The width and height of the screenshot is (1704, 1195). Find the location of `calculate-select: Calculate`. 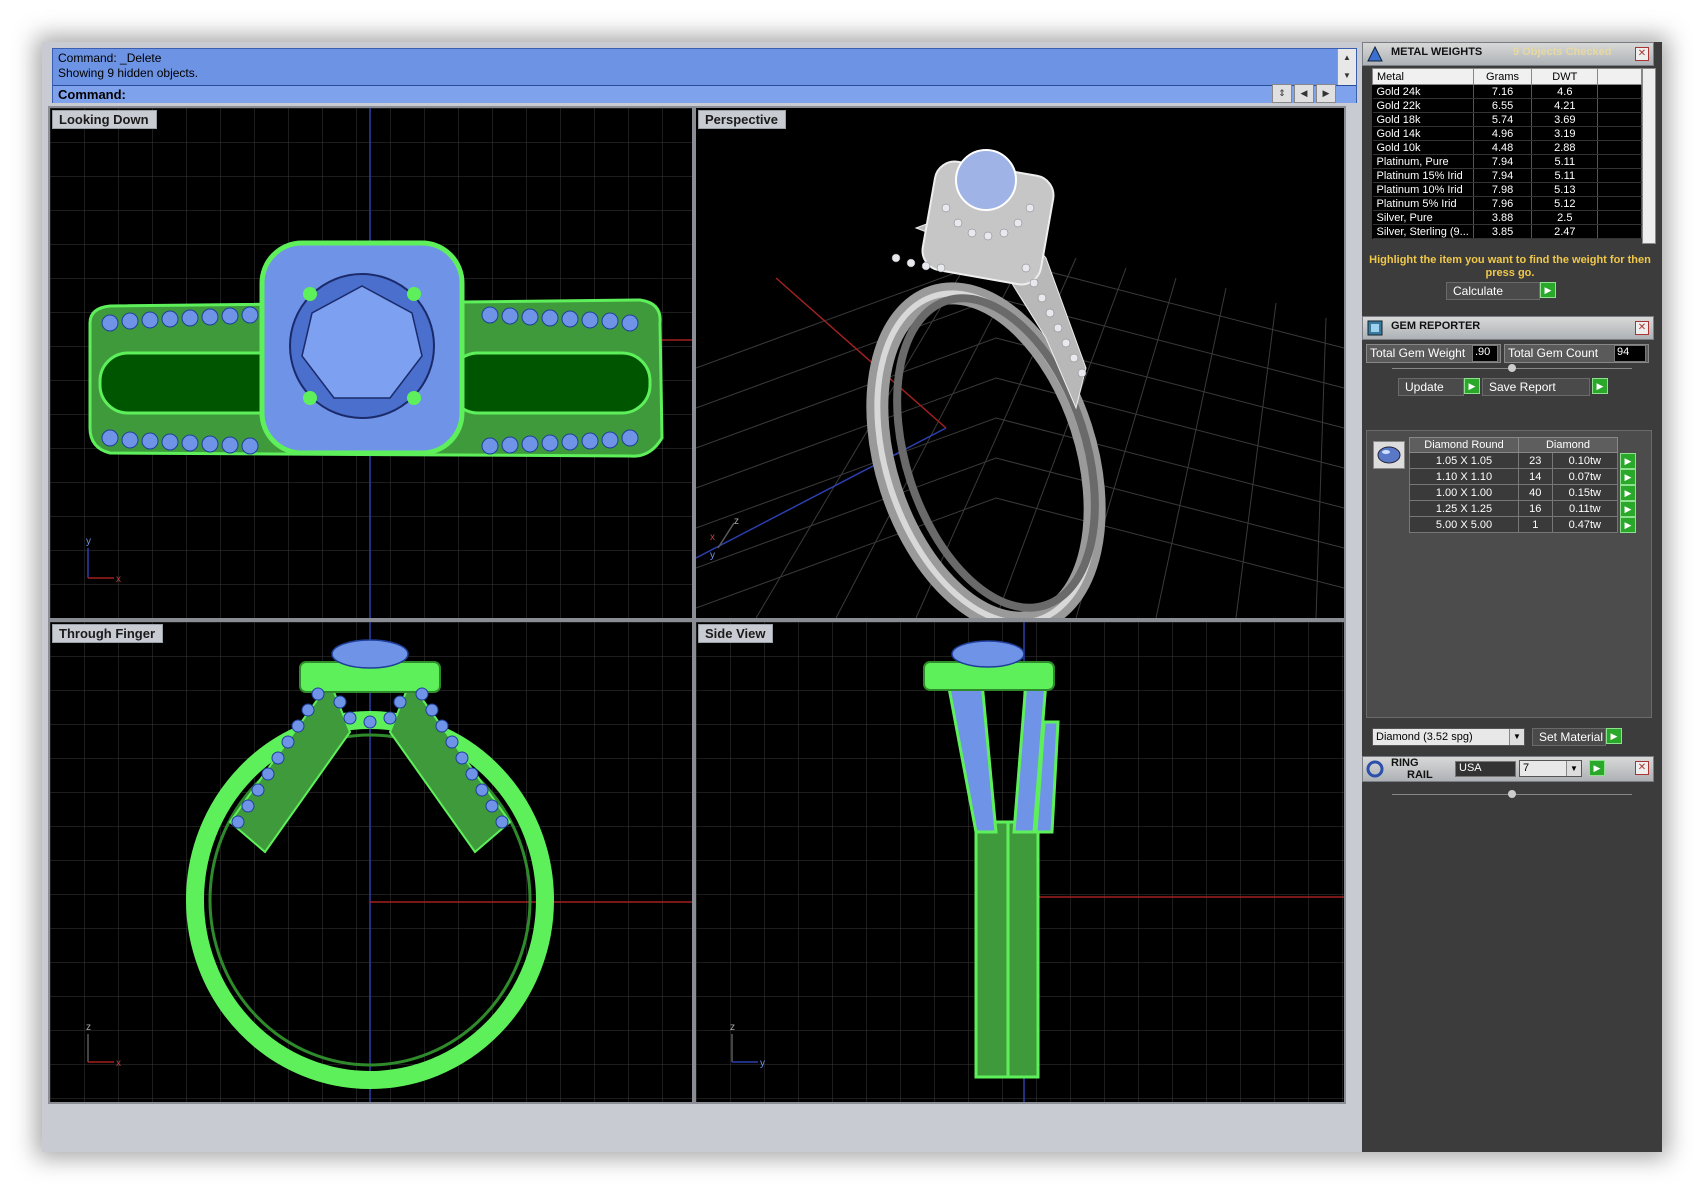

calculate-select: Calculate is located at coordinates (1493, 291).